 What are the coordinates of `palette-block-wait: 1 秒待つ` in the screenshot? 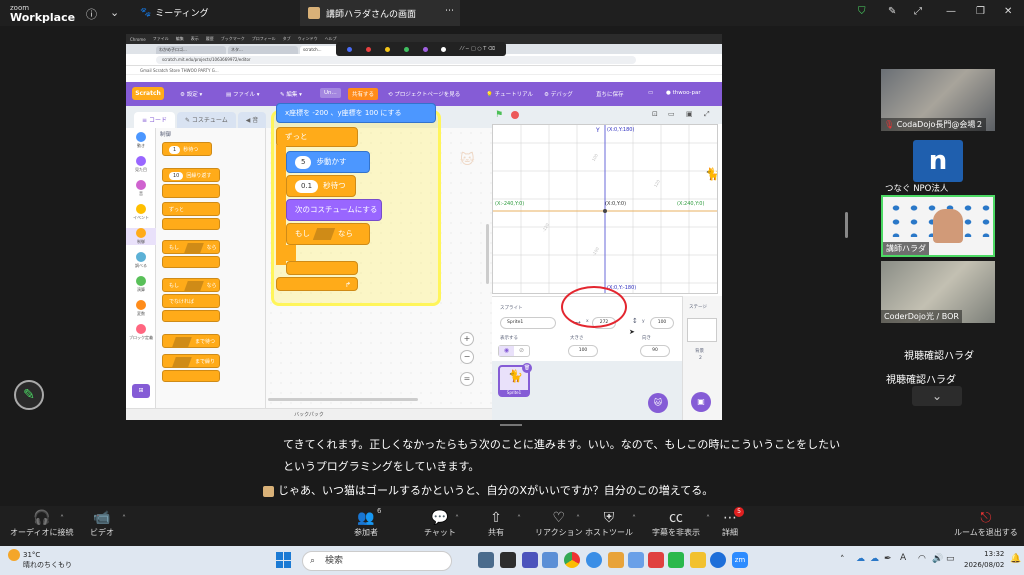 It's located at (187, 149).